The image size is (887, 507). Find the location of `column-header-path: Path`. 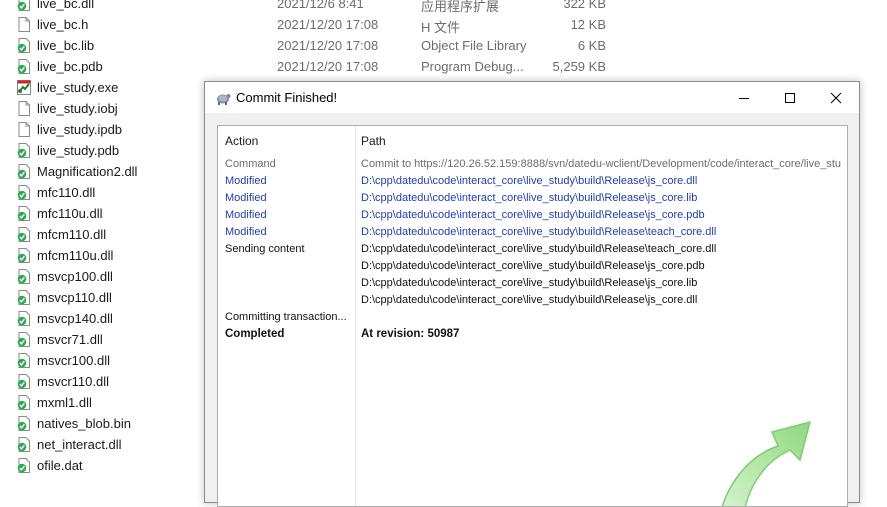

column-header-path: Path is located at coordinates (373, 141).